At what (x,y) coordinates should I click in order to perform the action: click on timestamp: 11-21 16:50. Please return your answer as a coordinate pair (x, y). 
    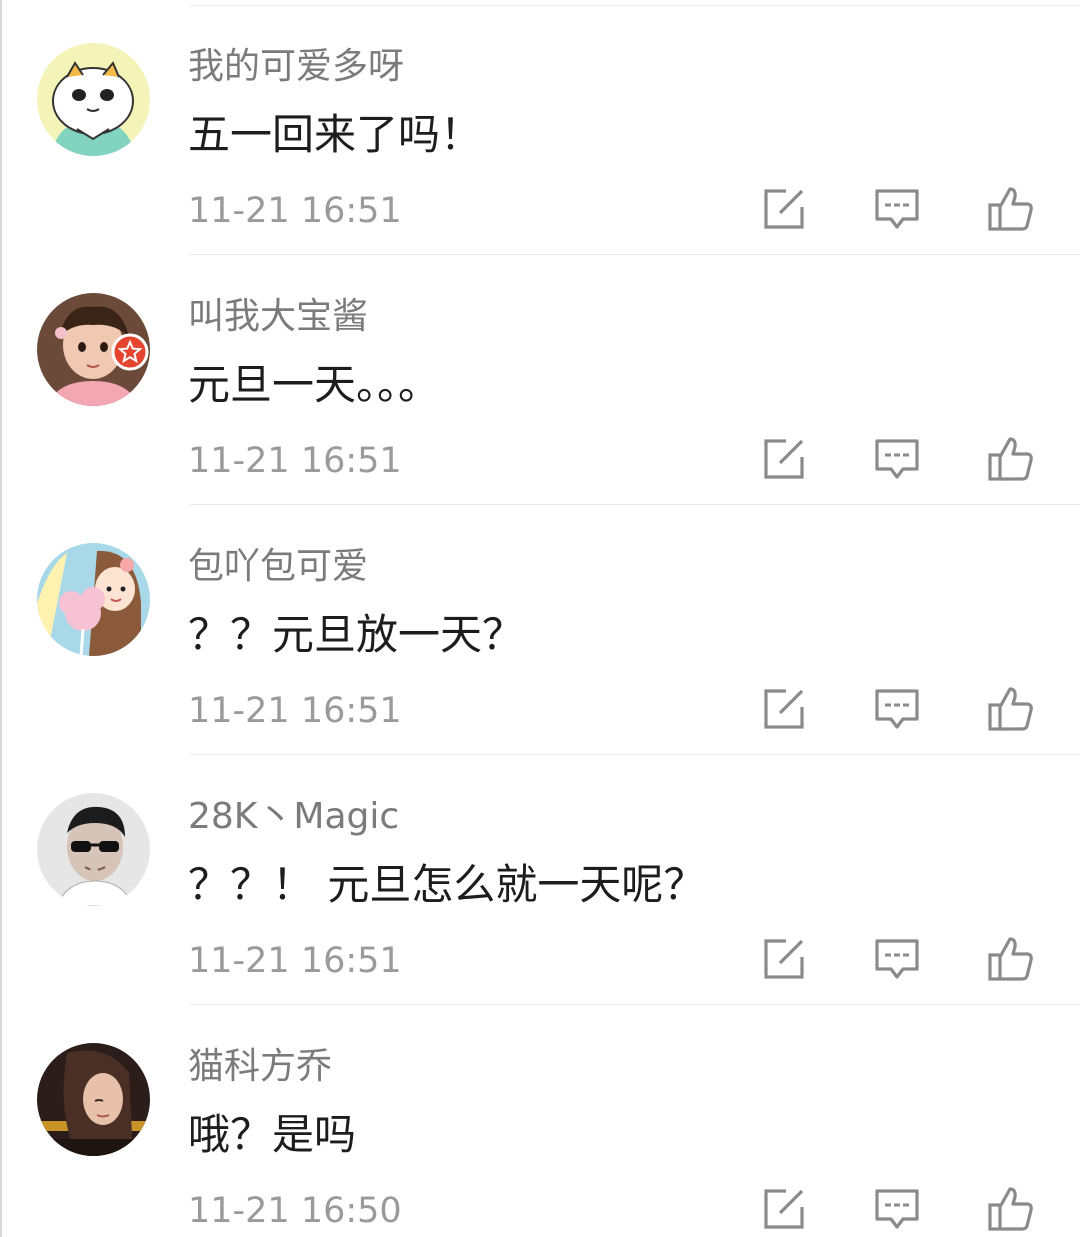
    Looking at the image, I should click on (295, 1211).